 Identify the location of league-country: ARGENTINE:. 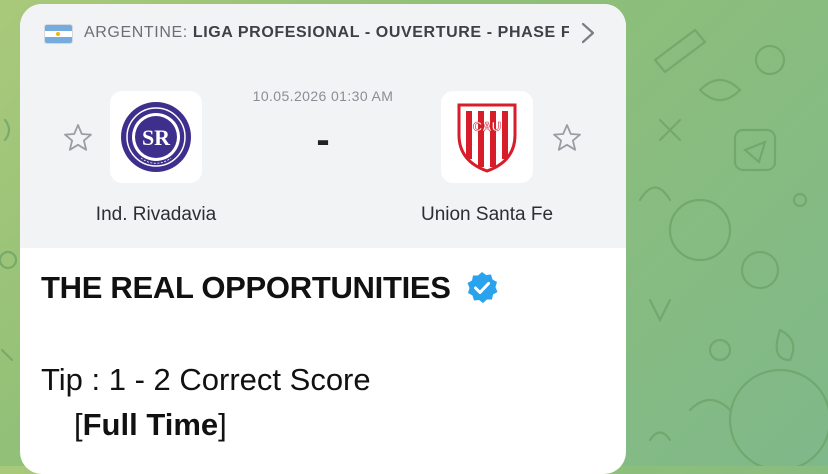
(136, 32).